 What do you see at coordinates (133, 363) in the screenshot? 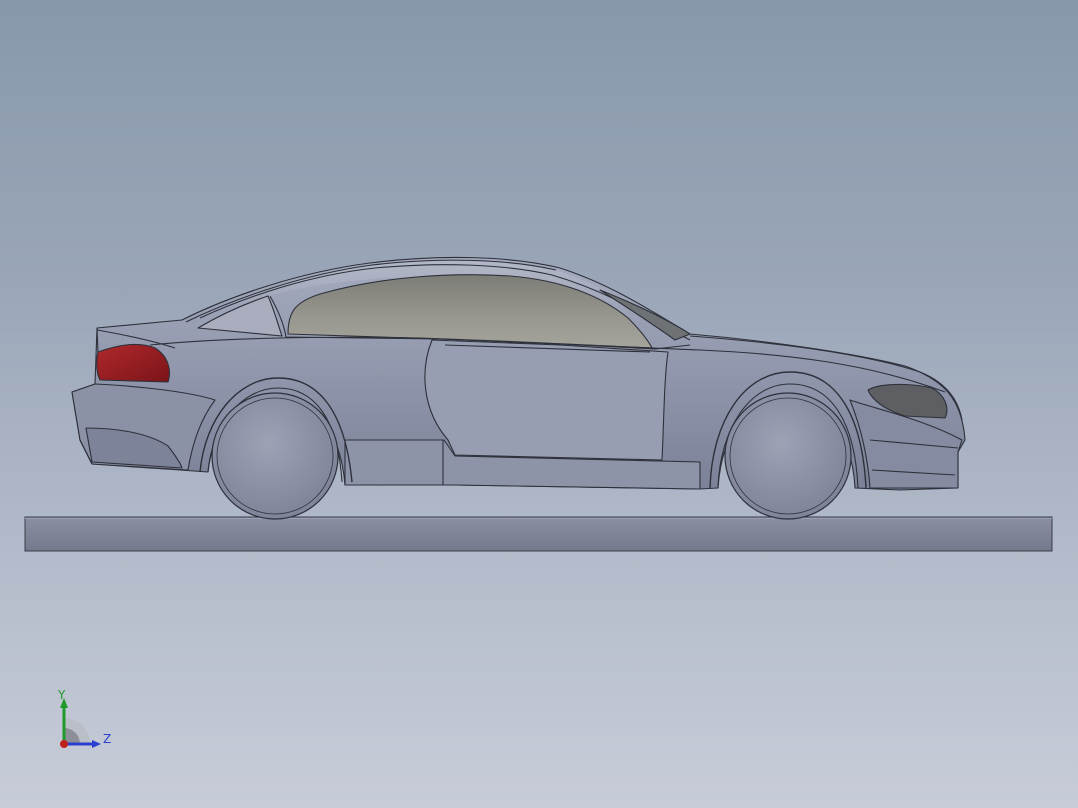
I see `taillight` at bounding box center [133, 363].